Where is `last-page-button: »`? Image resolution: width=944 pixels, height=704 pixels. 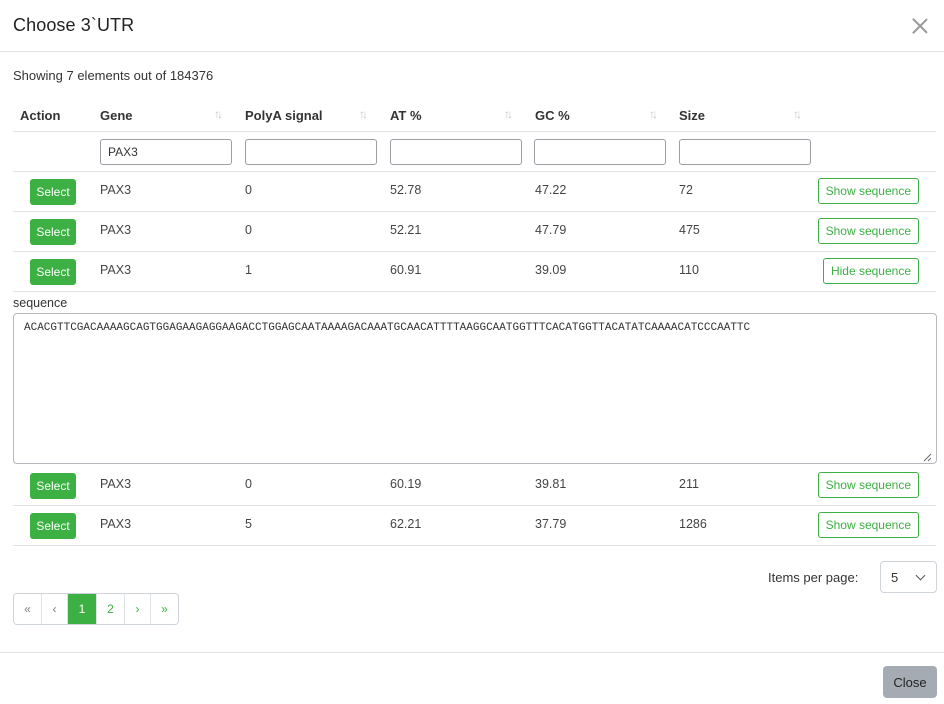 last-page-button: » is located at coordinates (164, 609).